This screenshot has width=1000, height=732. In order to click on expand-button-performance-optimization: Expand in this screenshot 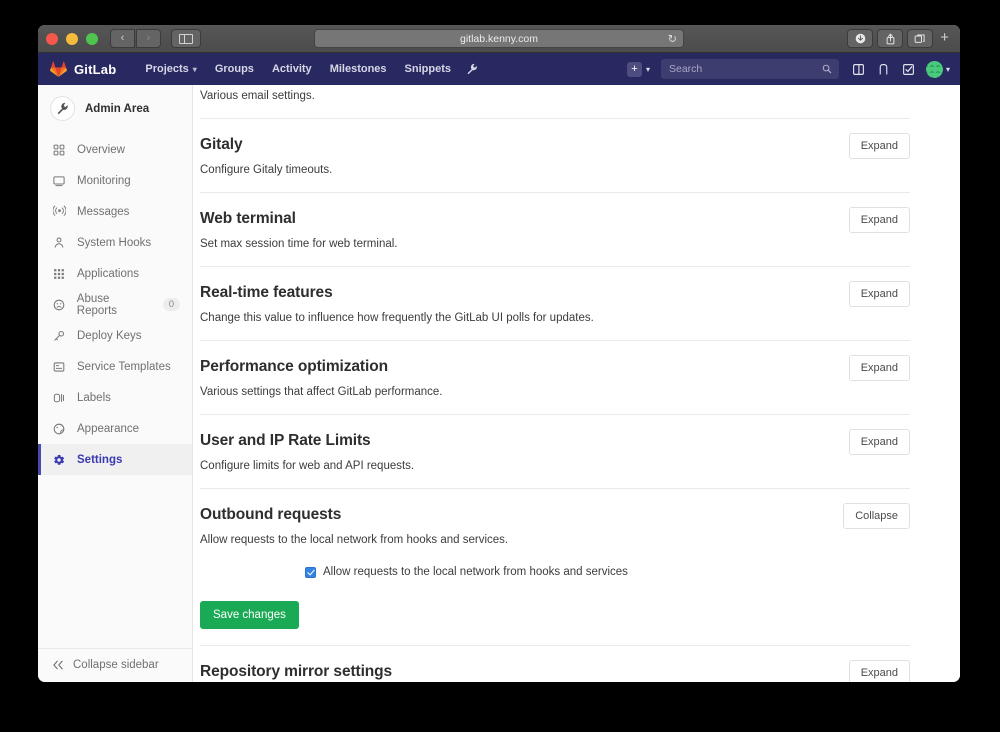, I will do `click(879, 368)`.